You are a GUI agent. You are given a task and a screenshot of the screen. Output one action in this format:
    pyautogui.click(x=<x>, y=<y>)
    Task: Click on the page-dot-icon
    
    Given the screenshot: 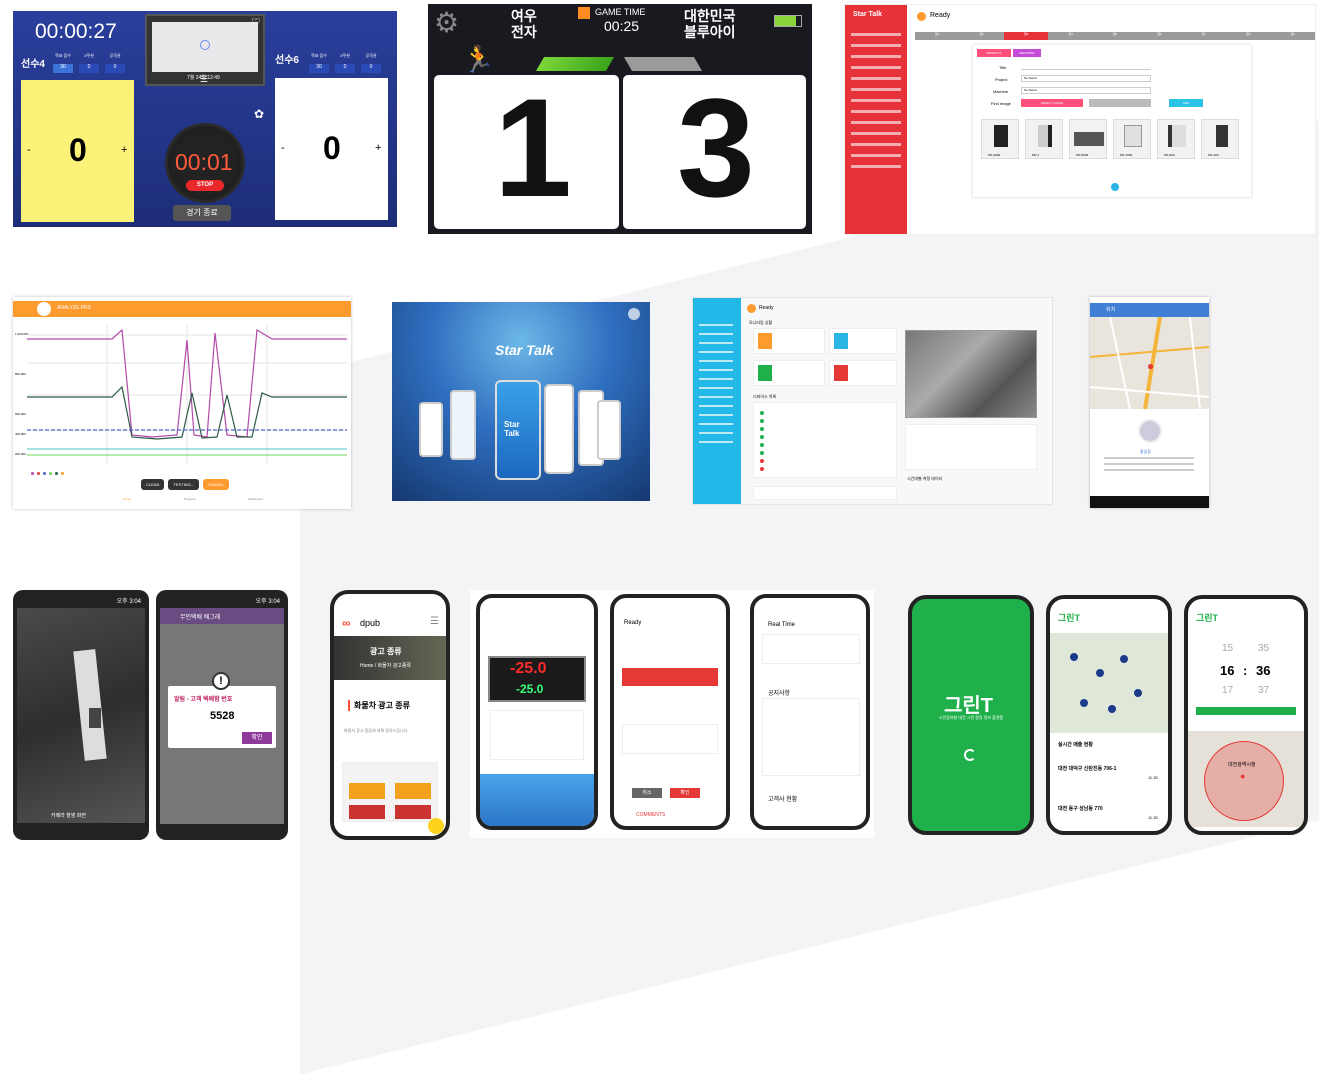 What is the action you would take?
    pyautogui.click(x=1115, y=187)
    